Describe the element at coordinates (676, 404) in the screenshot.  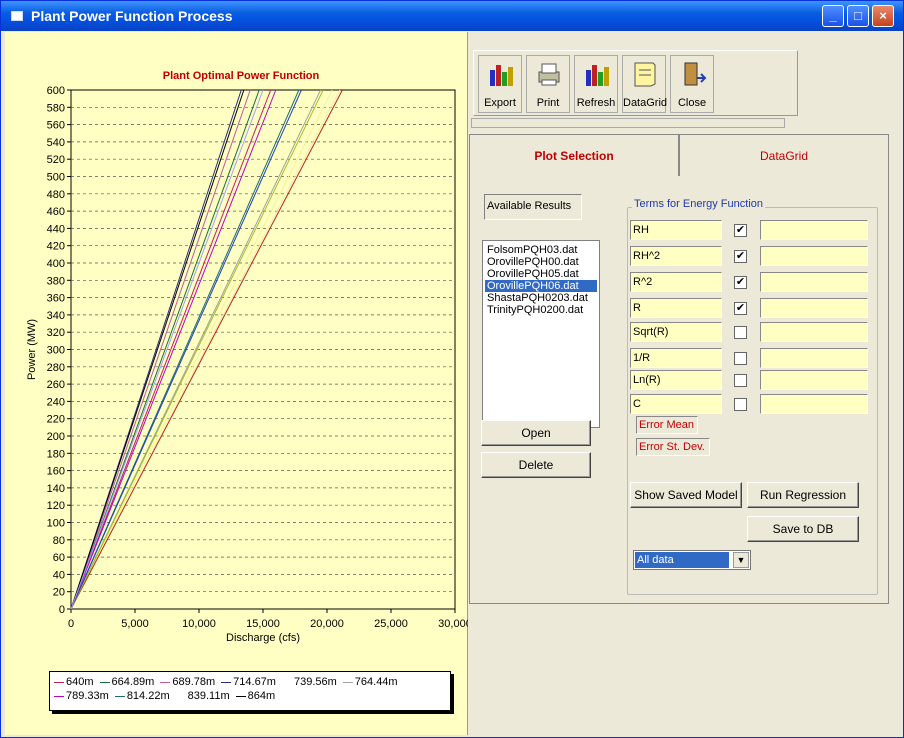
I see `term-label: C` at that location.